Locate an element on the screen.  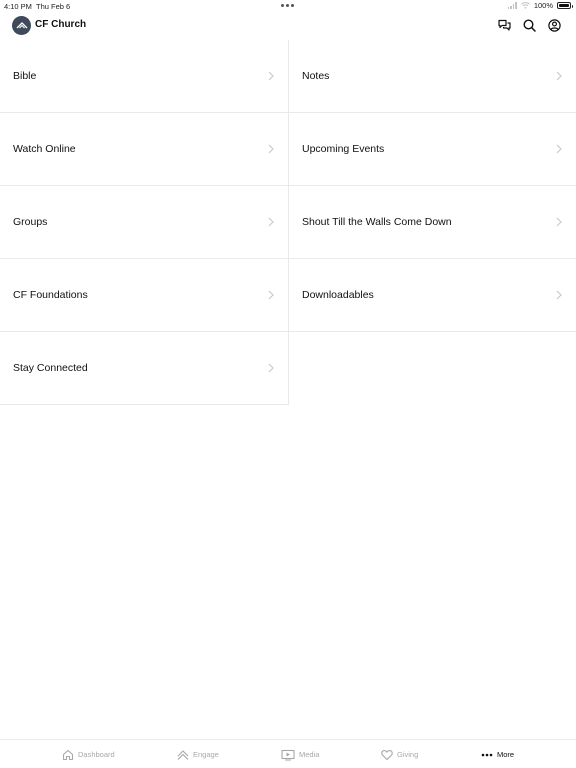
tab-label: Engage is located at coordinates (206, 754).